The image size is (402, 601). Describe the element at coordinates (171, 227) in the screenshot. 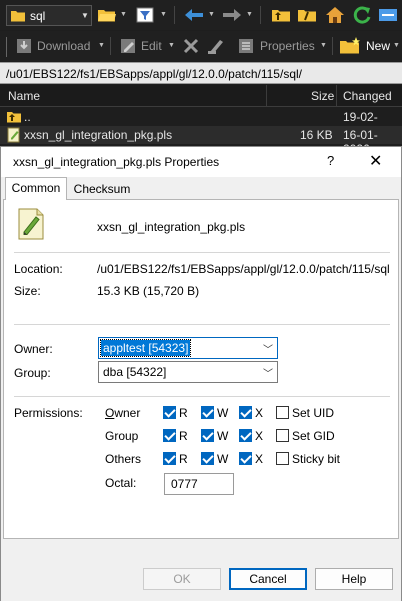

I see `file-name-label: xxsn_gl_integration_pkg.pls` at that location.